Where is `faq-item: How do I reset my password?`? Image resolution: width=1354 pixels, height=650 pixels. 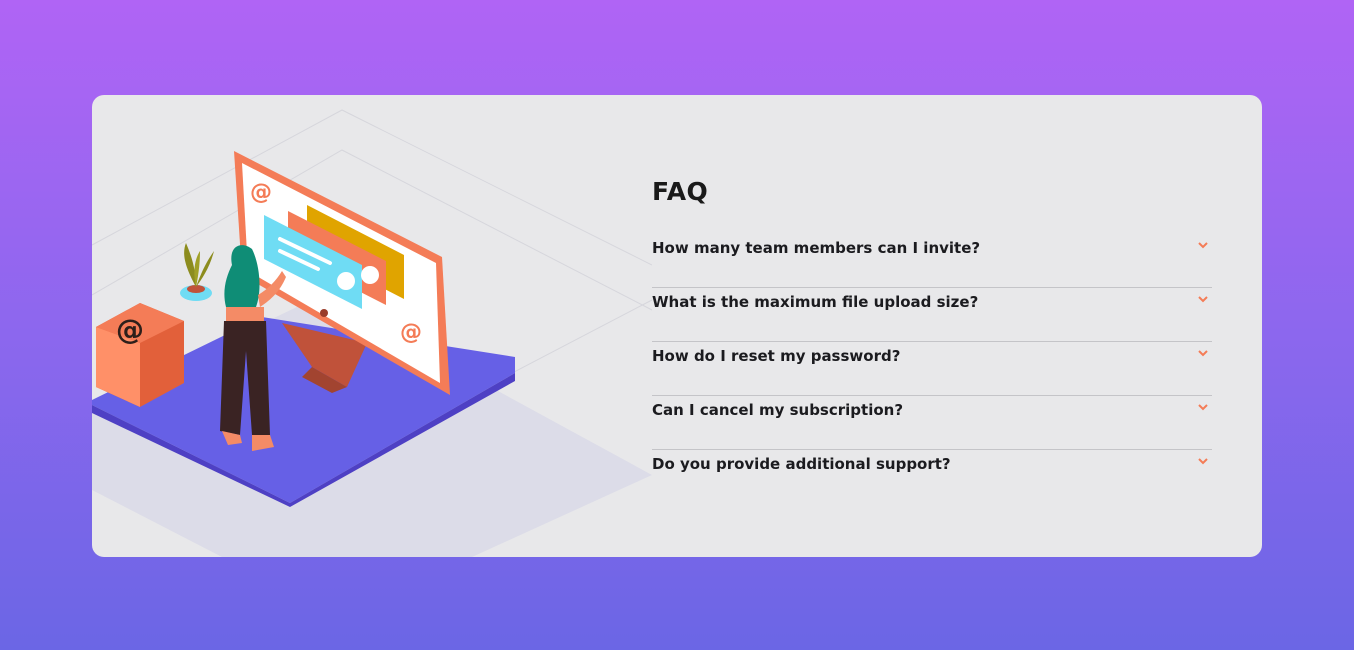 faq-item: How do I reset my password? is located at coordinates (932, 369).